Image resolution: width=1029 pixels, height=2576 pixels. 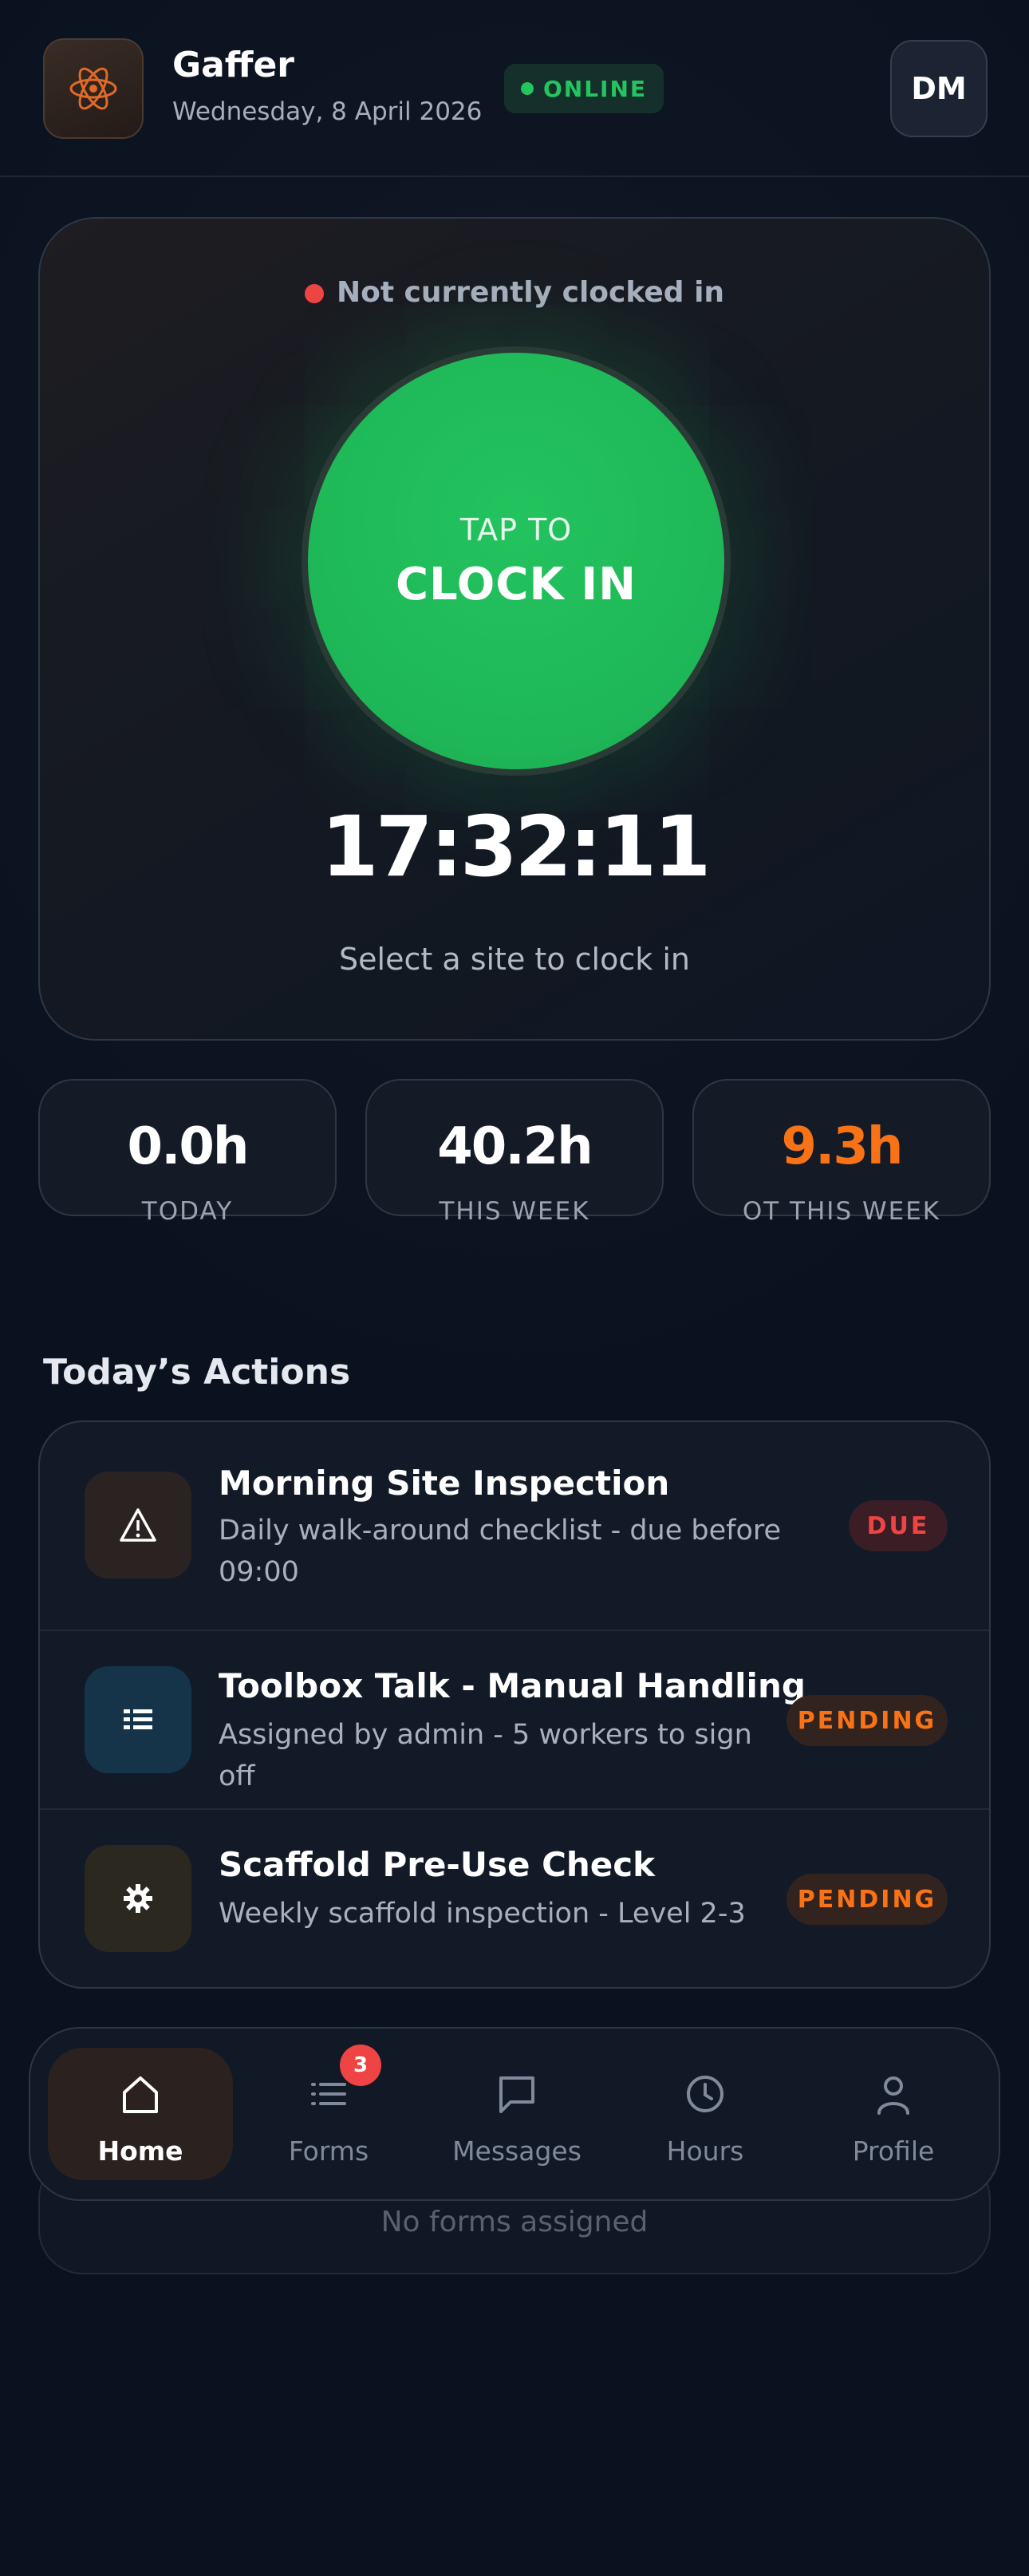 I want to click on current-date: Wednesday, 8 April 2026, so click(x=327, y=111).